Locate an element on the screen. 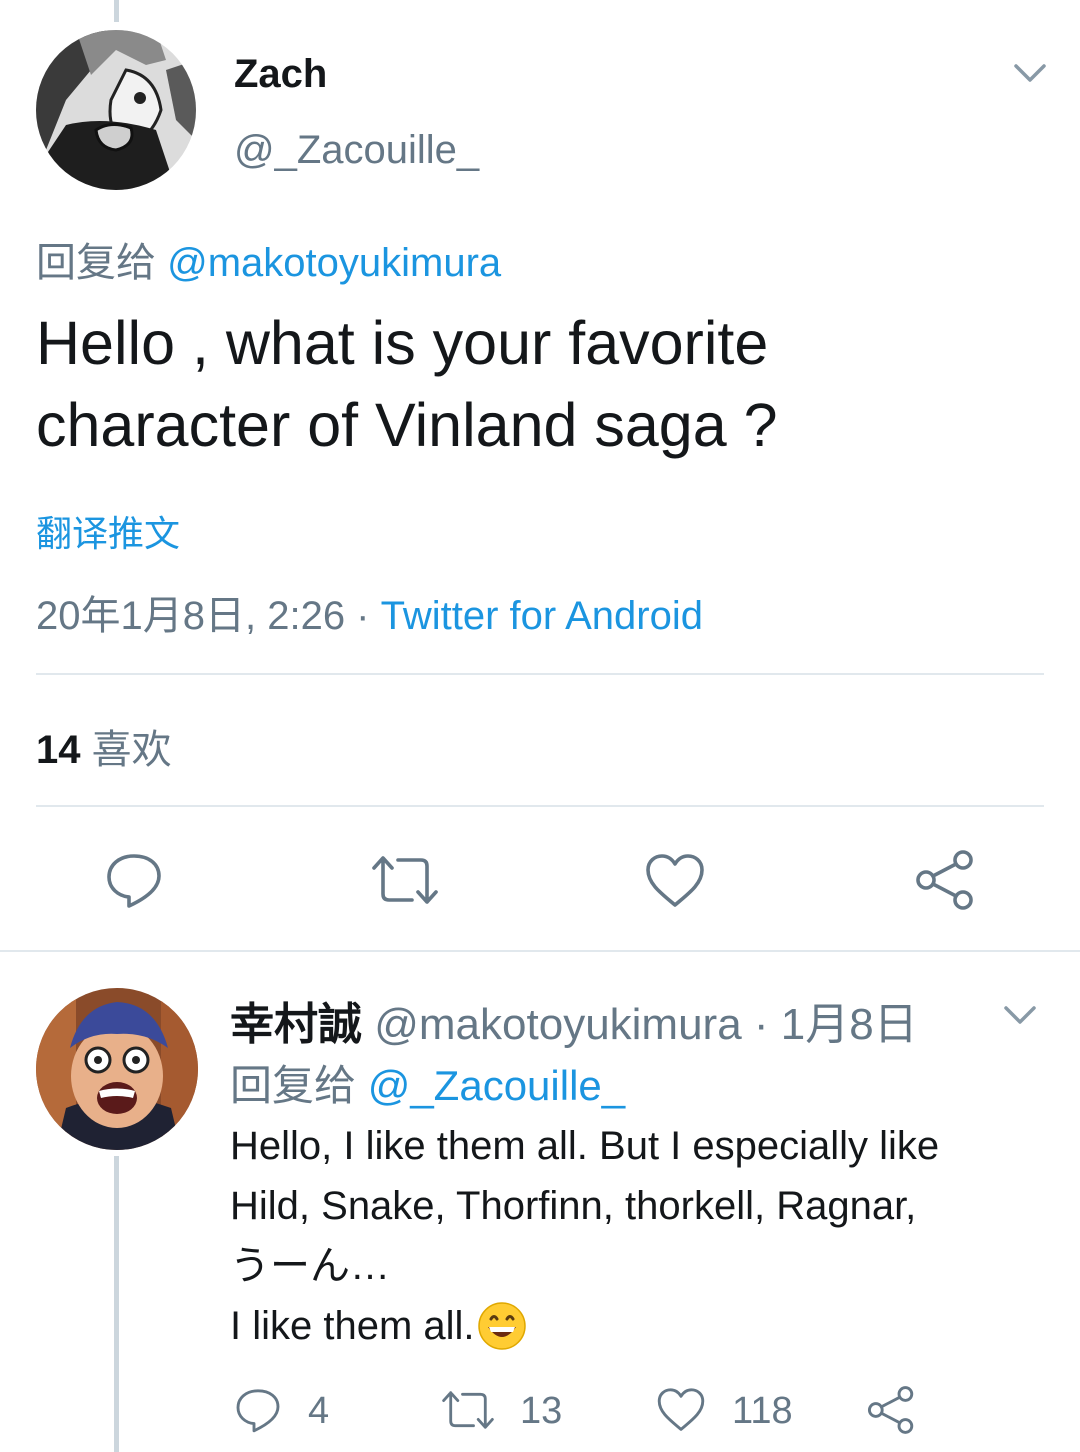  reply-to-line: 回复给 @_Zacouille_ is located at coordinates (427, 1082).